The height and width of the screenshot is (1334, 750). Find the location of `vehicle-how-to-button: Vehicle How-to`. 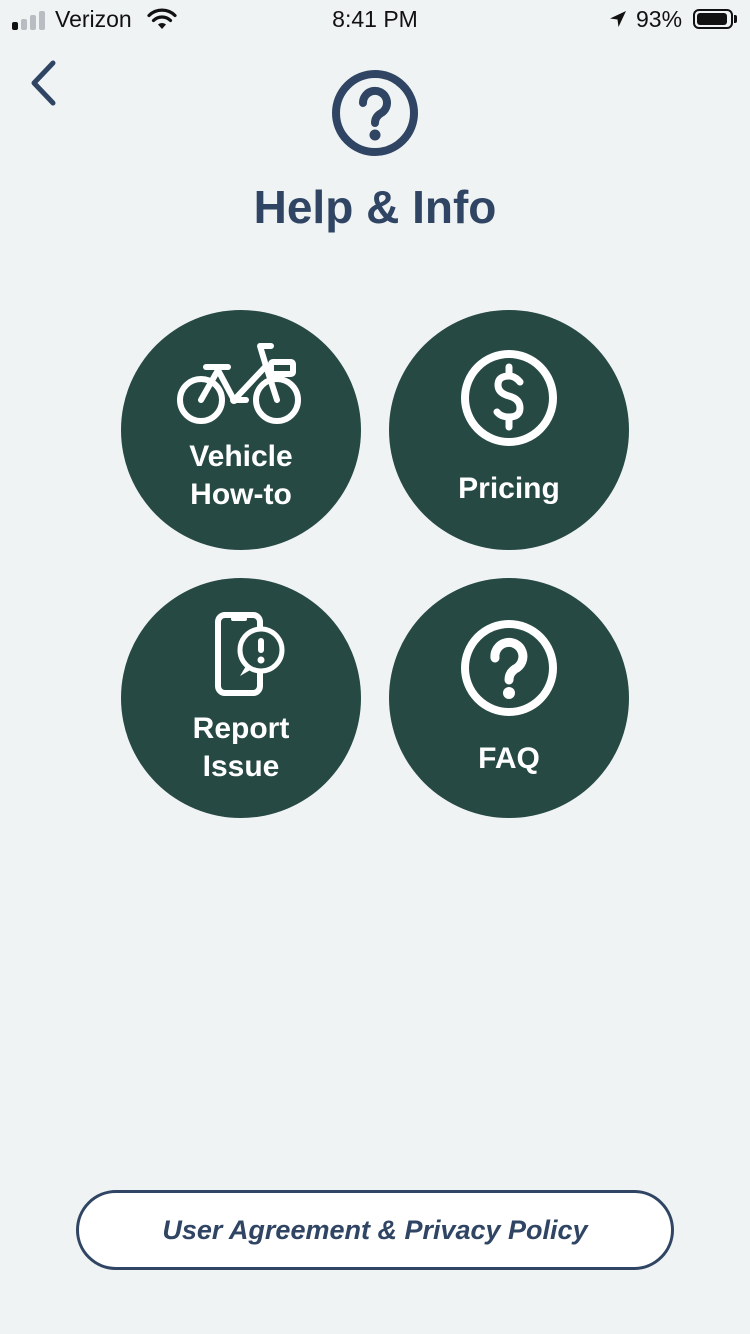

vehicle-how-to-button: Vehicle How-to is located at coordinates (241, 430).